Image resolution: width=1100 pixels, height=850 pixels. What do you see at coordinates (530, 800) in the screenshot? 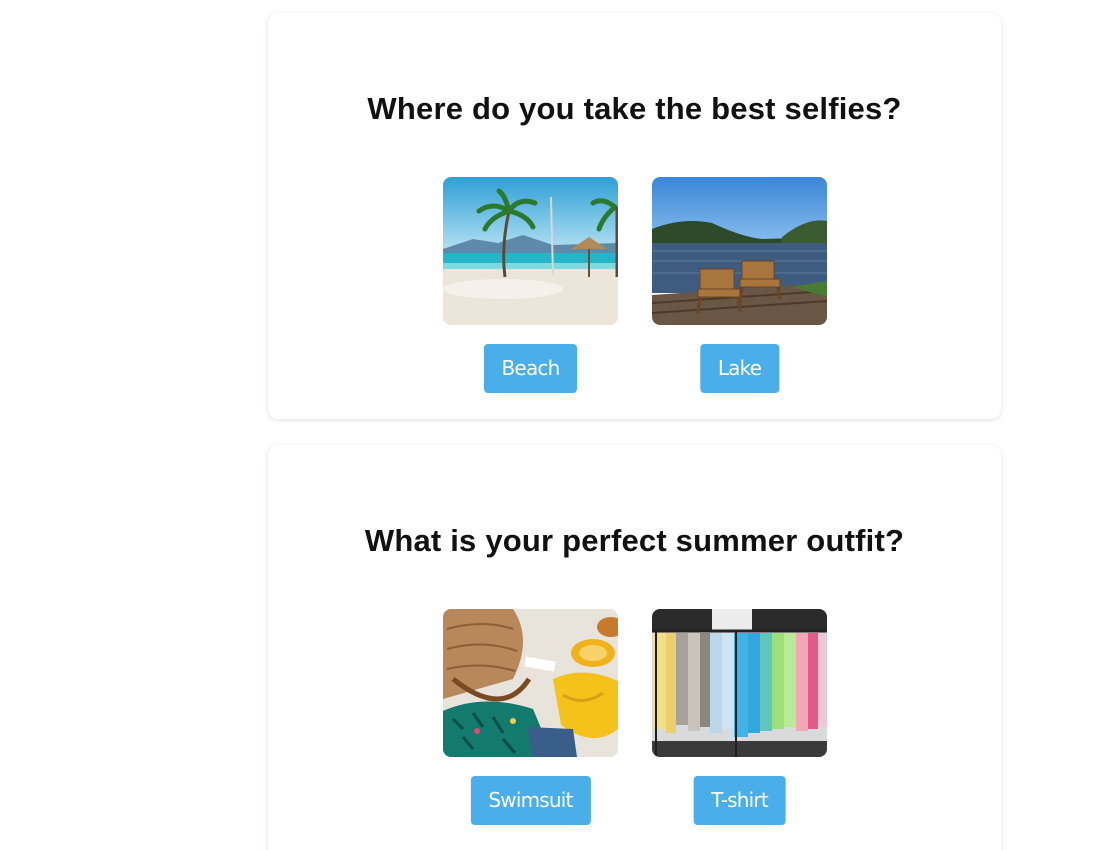
I see `swimsuit-button: Swimsuit` at bounding box center [530, 800].